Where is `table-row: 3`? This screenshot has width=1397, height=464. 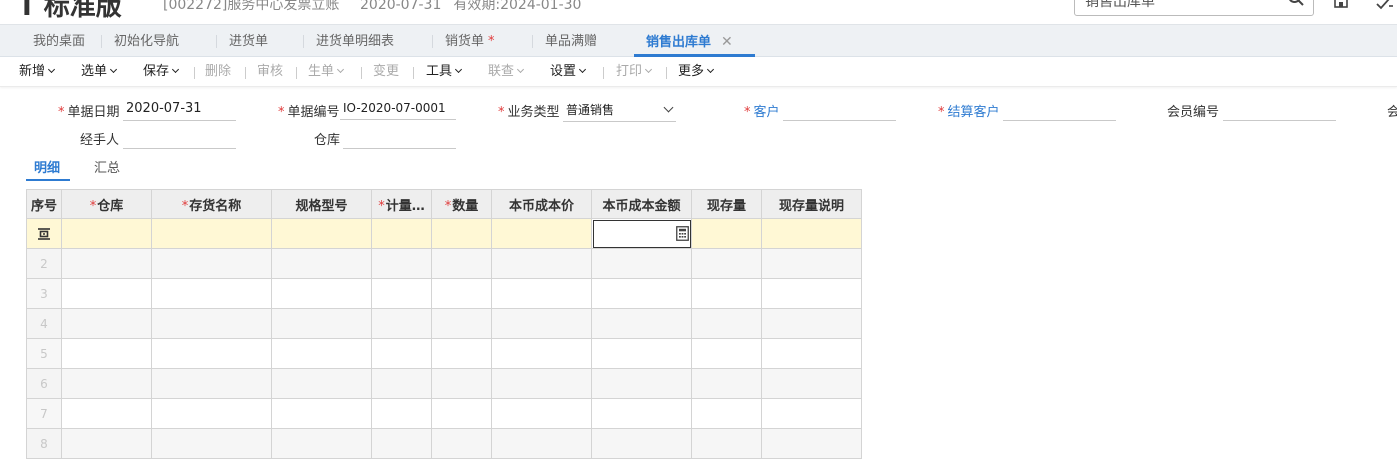
table-row: 3 is located at coordinates (444, 293).